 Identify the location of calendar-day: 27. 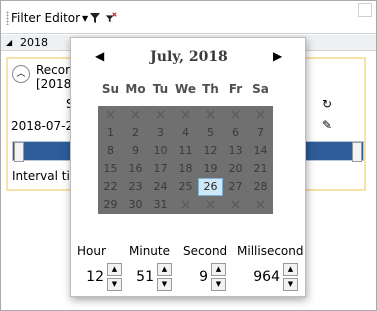
(235, 187).